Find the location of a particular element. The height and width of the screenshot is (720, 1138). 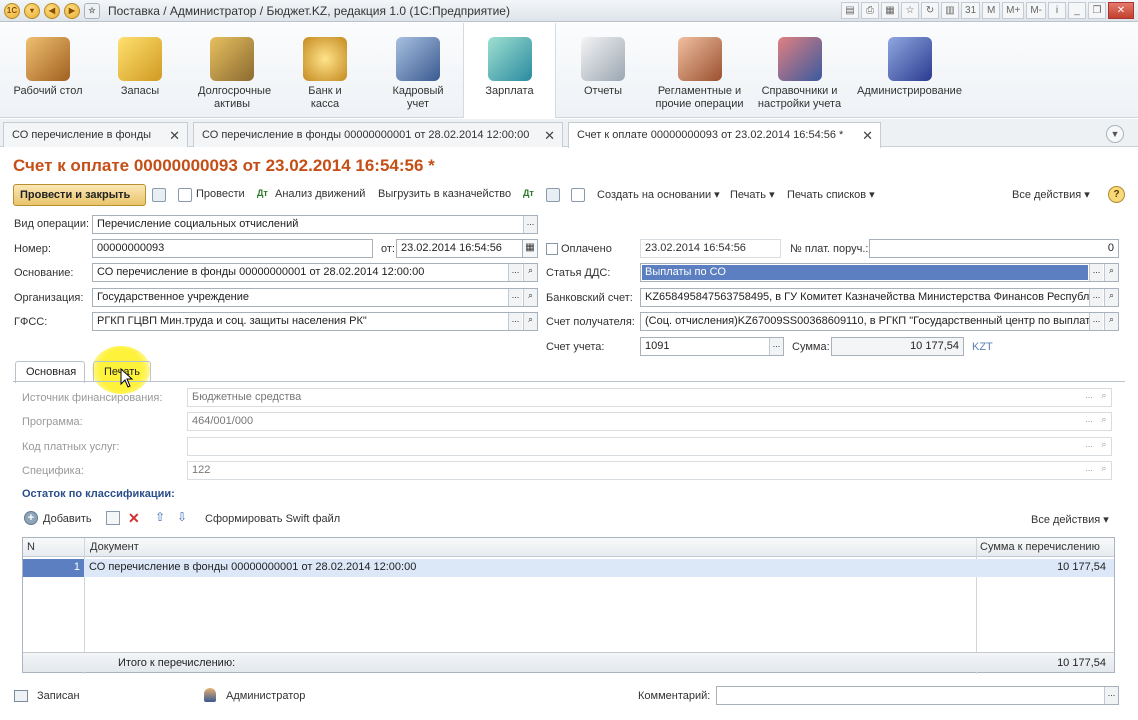

specific-field: 122 ... ⌕ is located at coordinates (649, 470).